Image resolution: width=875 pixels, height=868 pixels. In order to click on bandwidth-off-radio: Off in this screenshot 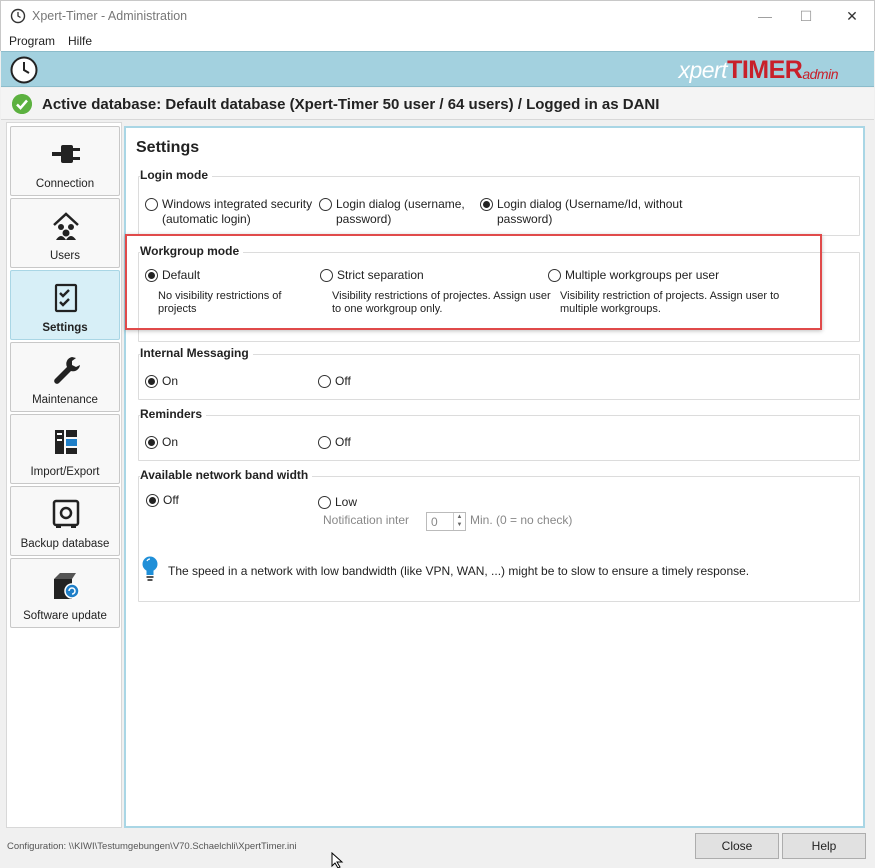, I will do `click(162, 500)`.